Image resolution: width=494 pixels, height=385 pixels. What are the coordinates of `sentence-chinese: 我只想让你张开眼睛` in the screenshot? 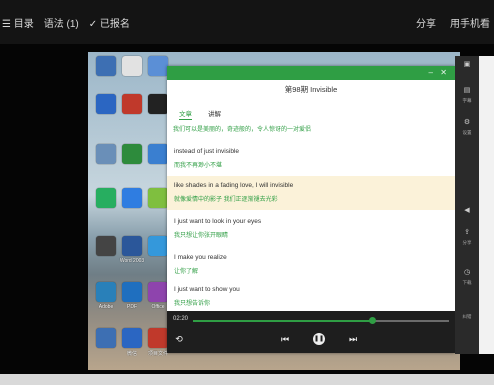 It's located at (201, 236).